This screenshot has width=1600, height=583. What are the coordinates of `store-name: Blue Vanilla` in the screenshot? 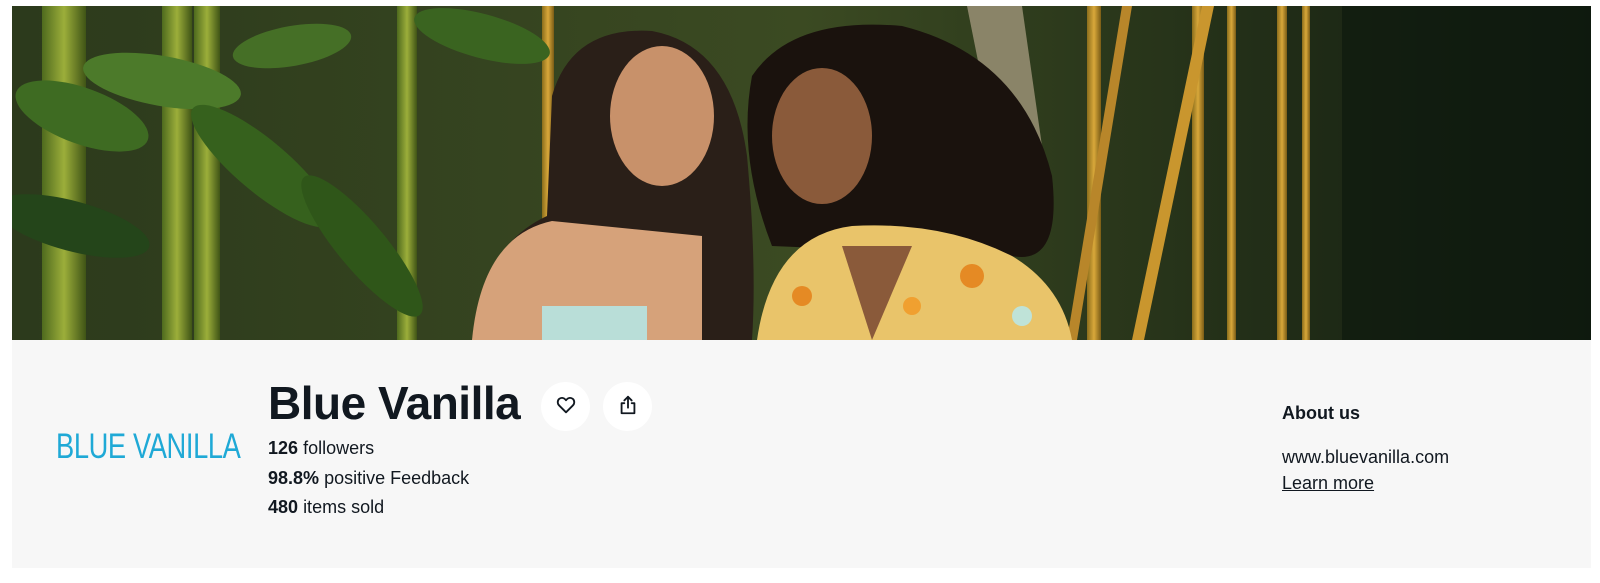 It's located at (394, 403).